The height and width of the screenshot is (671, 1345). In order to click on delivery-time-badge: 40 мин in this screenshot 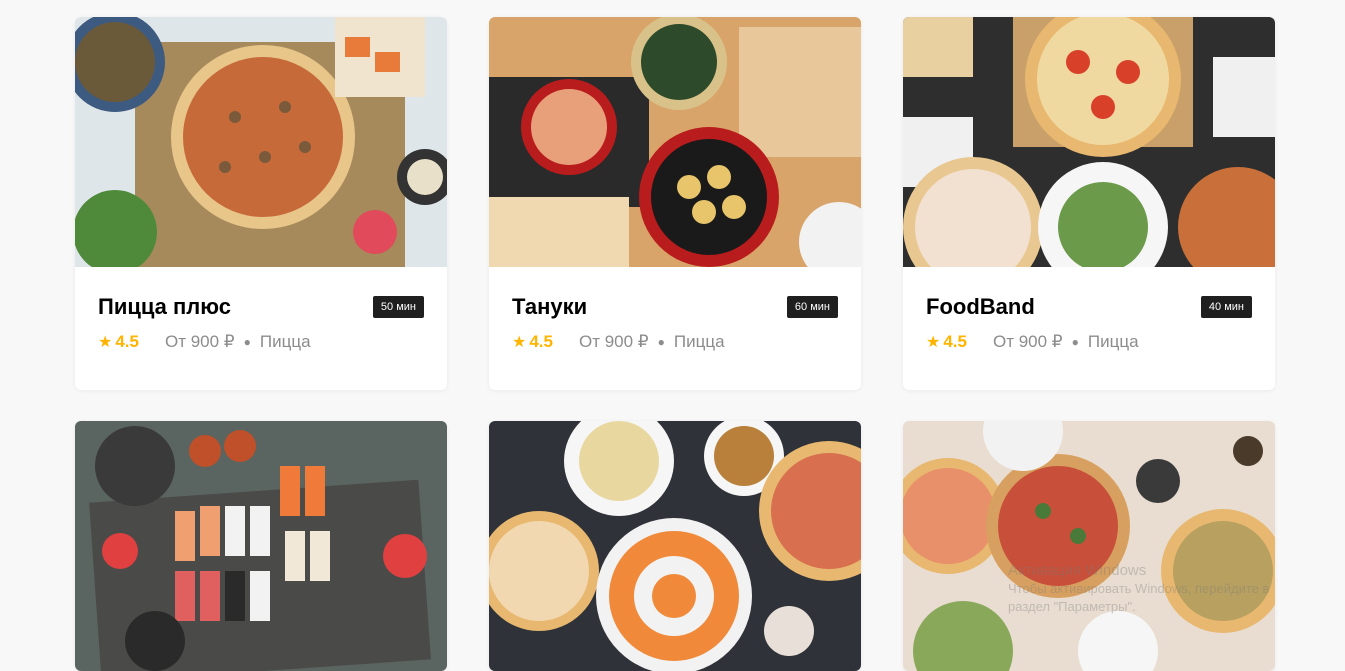, I will do `click(1226, 307)`.